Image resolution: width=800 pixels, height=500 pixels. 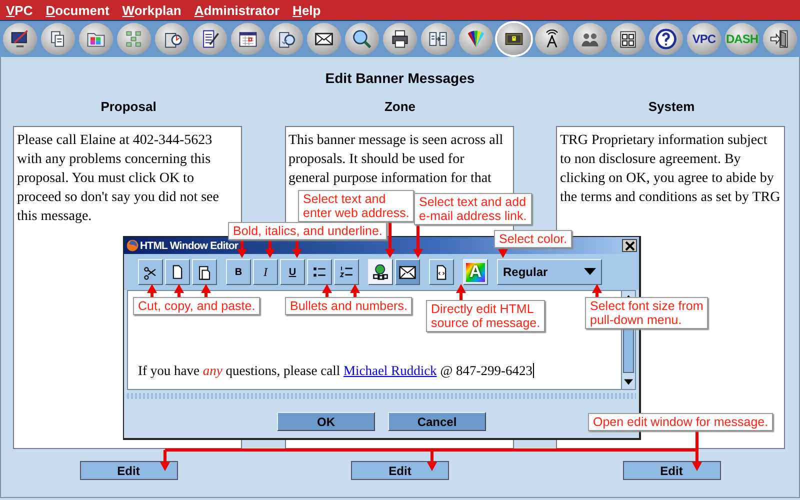 I want to click on globe-chain-icon, so click(x=380, y=272).